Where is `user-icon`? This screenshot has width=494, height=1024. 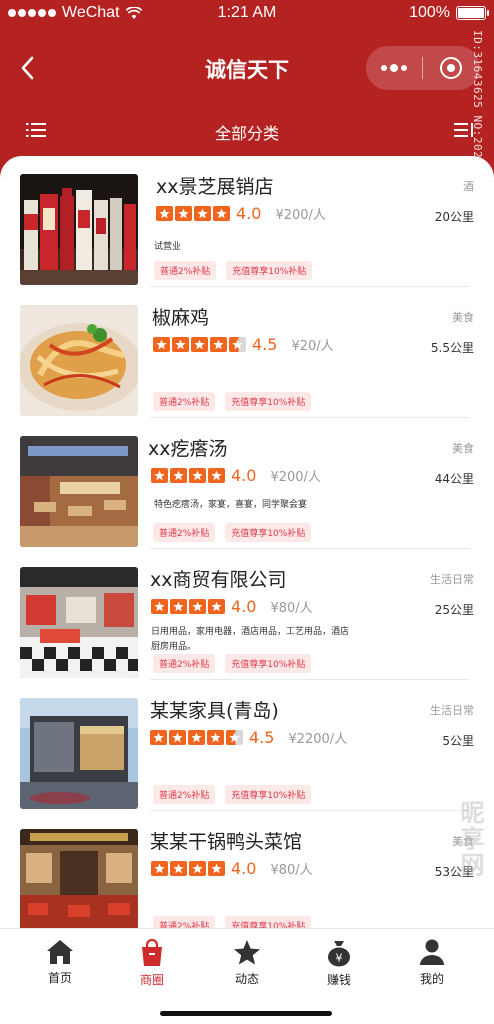 user-icon is located at coordinates (432, 952).